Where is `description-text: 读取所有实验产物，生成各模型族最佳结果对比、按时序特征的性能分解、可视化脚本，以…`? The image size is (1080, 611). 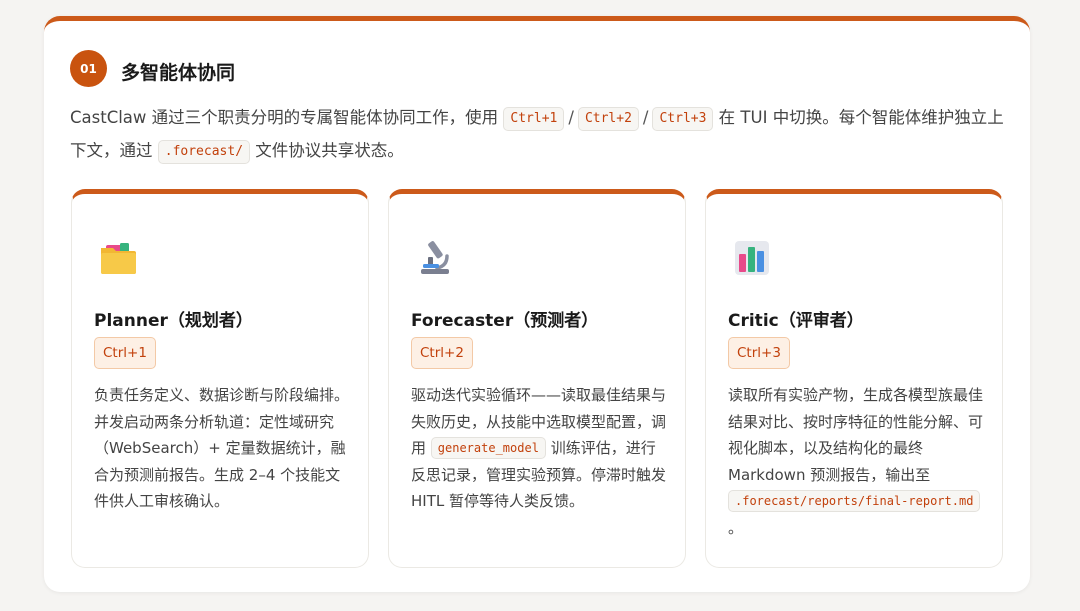 description-text: 读取所有实验产物，生成各模型族最佳结果对比、按时序特征的性能分解、可视化脚本，以… is located at coordinates (856, 435).